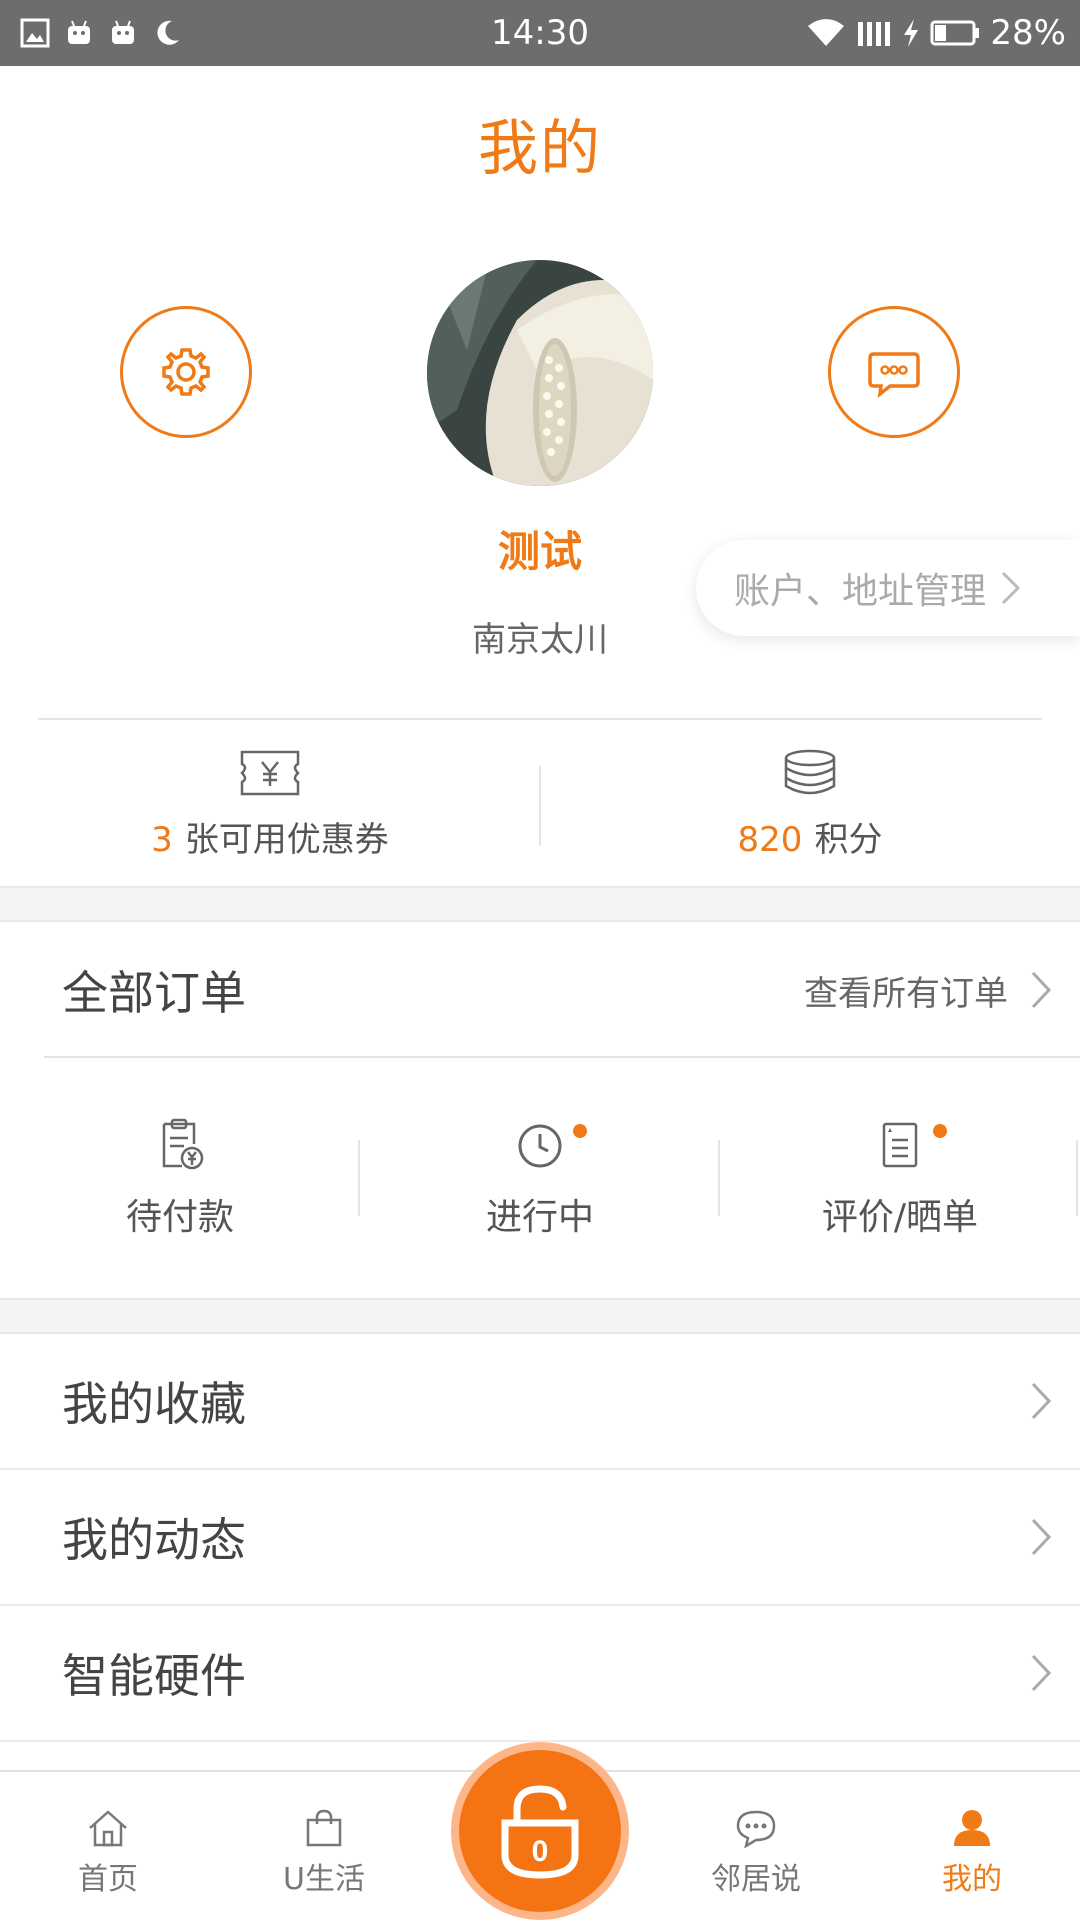 The height and width of the screenshot is (1920, 1080). What do you see at coordinates (756, 1829) in the screenshot?
I see `chat-bubble-icon` at bounding box center [756, 1829].